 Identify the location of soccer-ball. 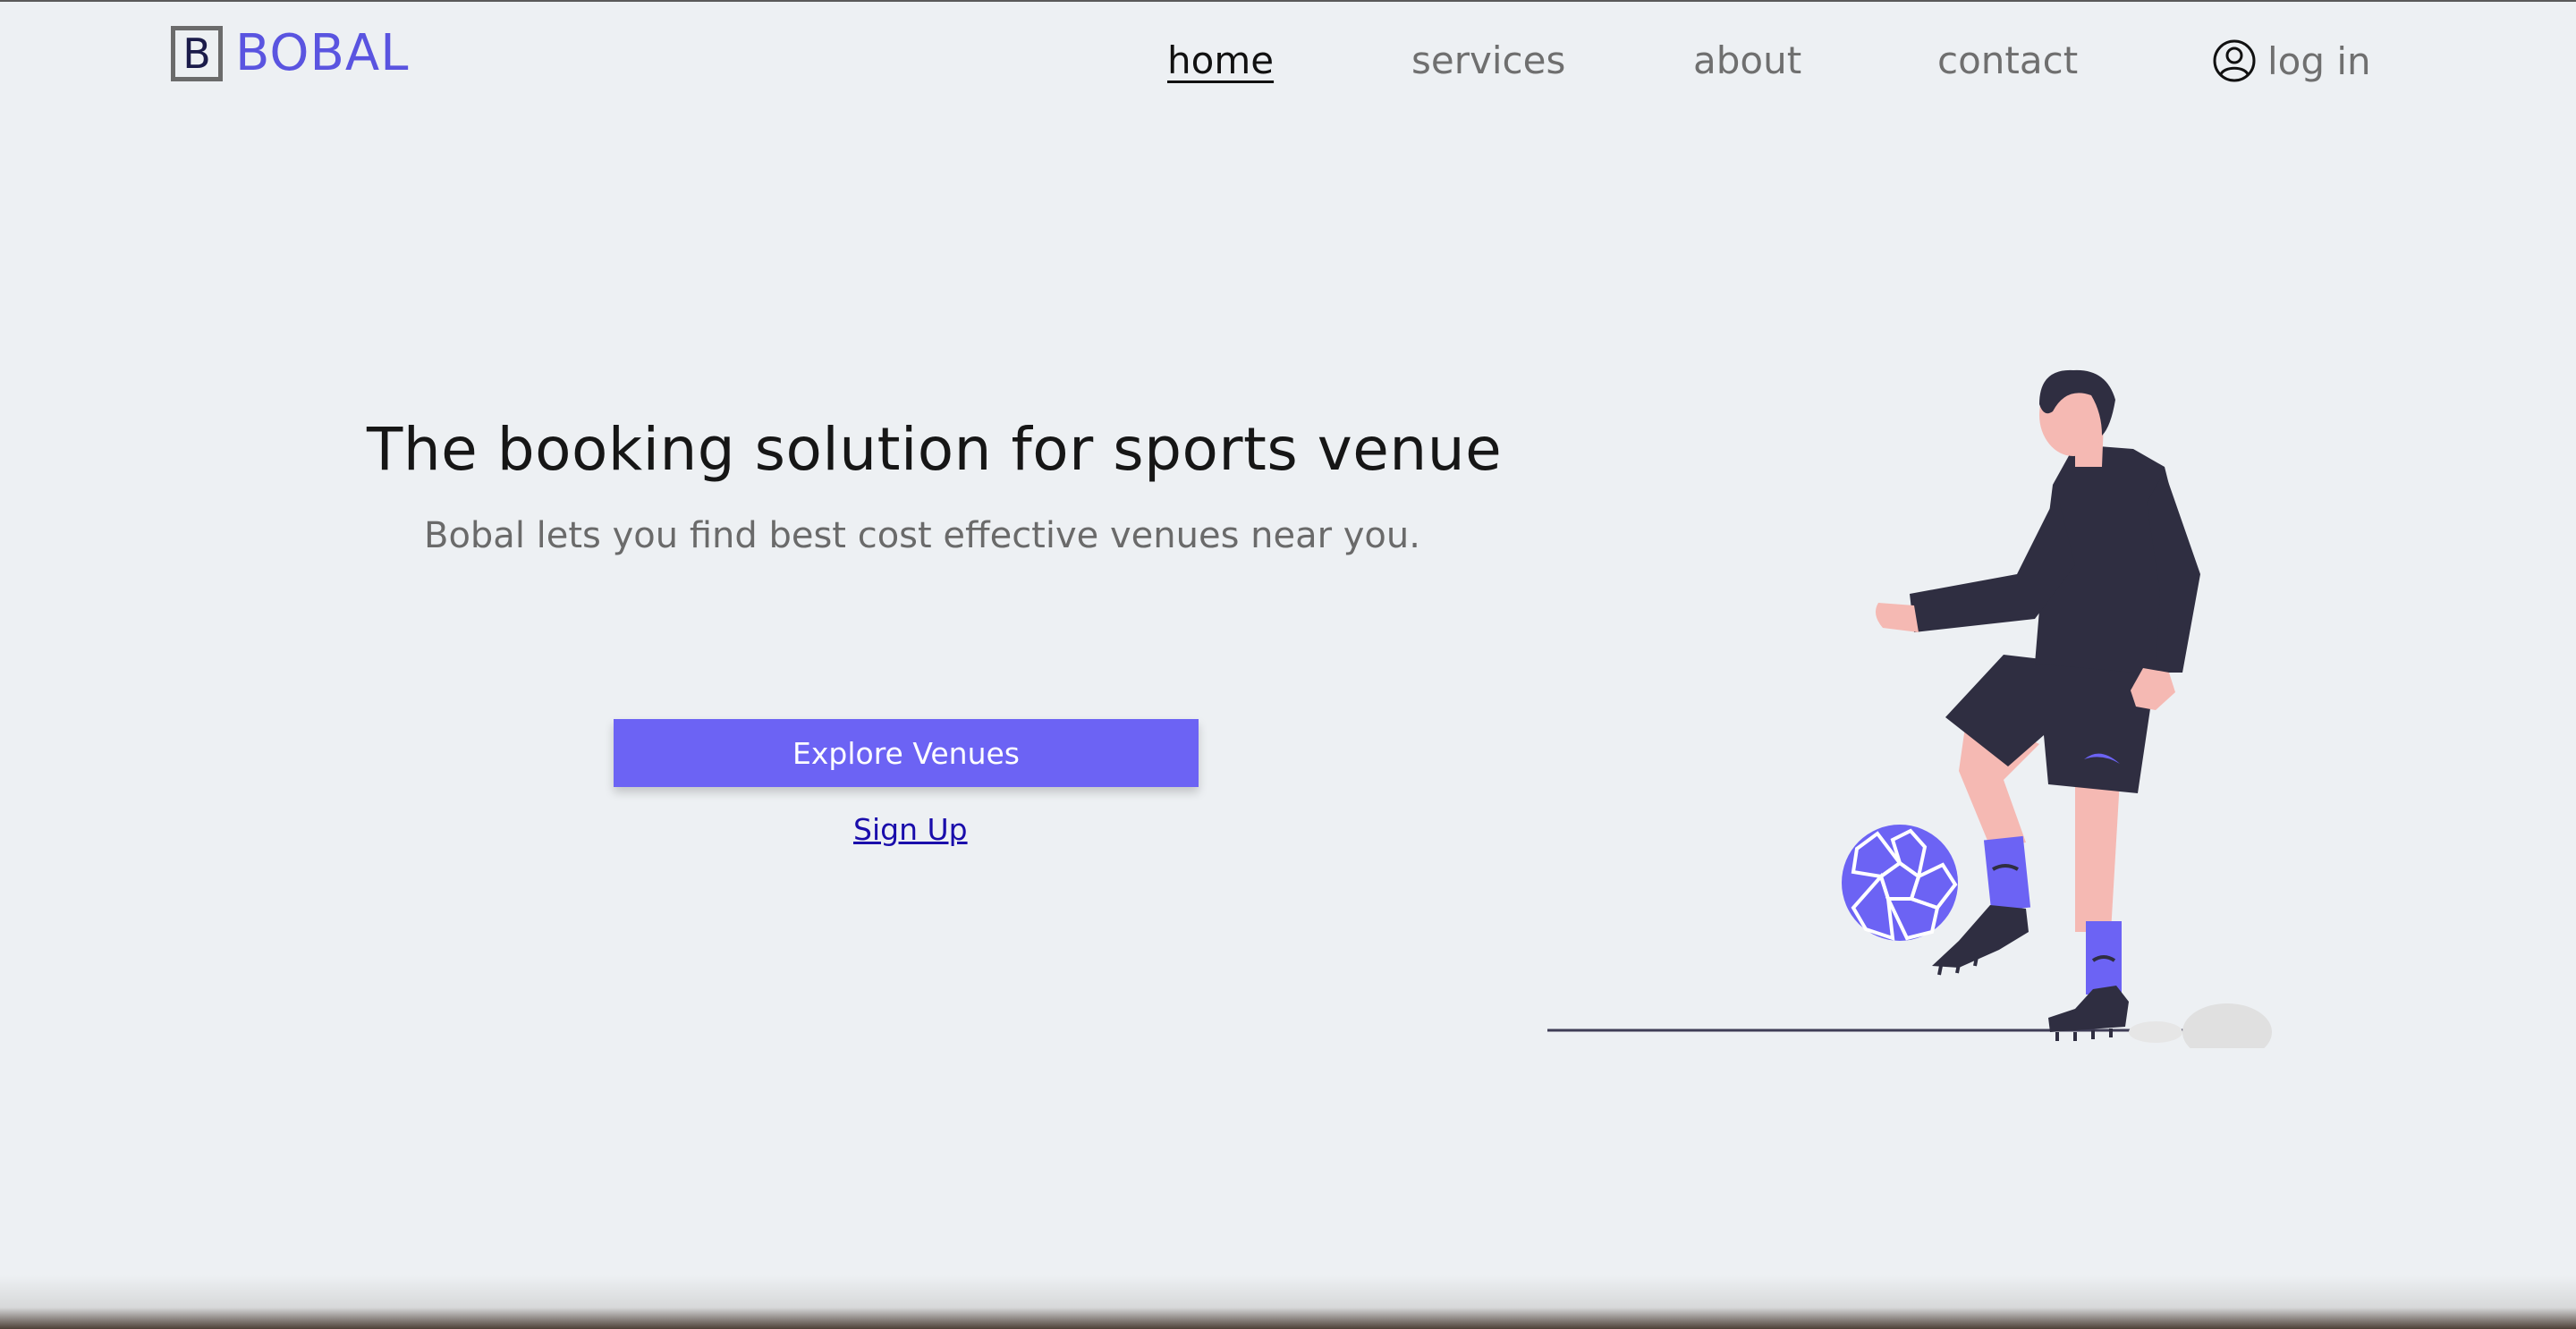
(1900, 883).